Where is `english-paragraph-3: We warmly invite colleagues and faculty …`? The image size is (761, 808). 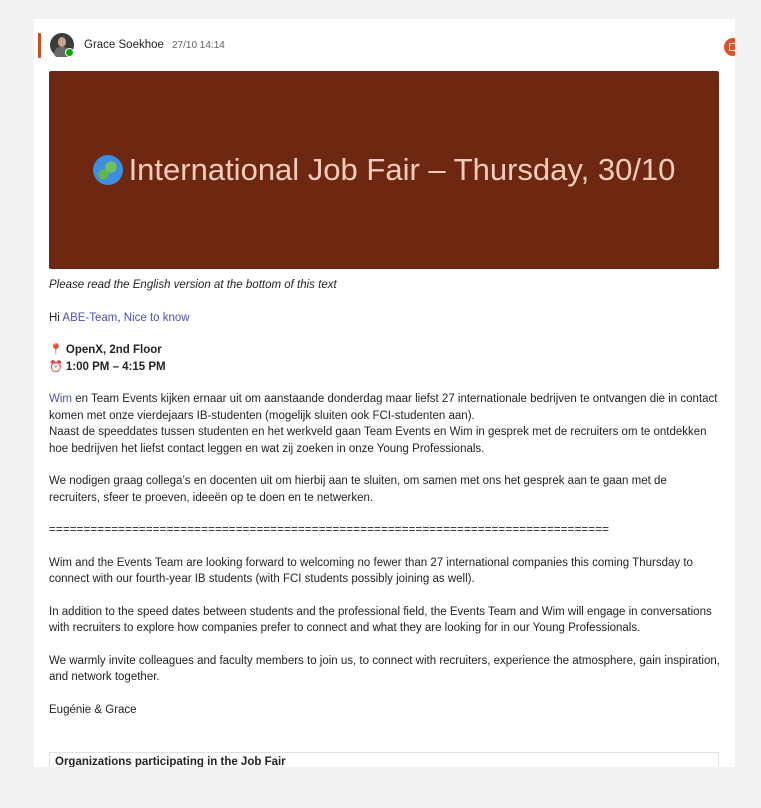 english-paragraph-3: We warmly invite colleagues and faculty … is located at coordinates (384, 669).